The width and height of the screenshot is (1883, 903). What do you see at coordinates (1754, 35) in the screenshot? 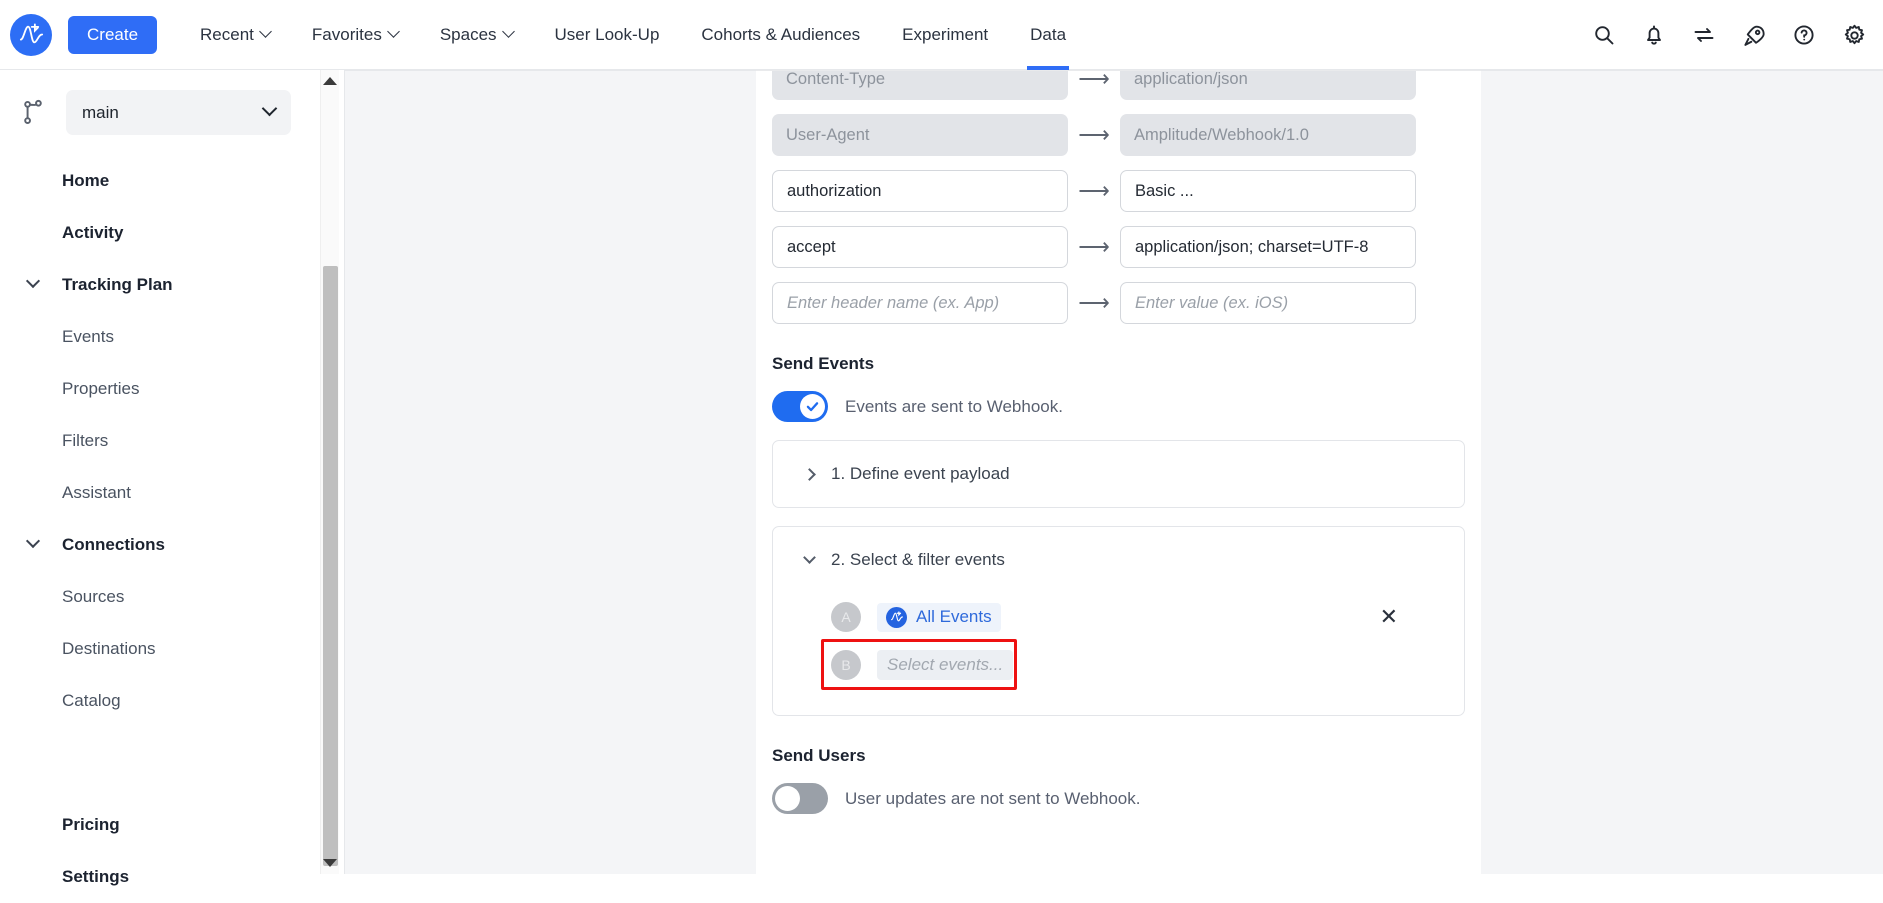
I see `rocket-icon` at bounding box center [1754, 35].